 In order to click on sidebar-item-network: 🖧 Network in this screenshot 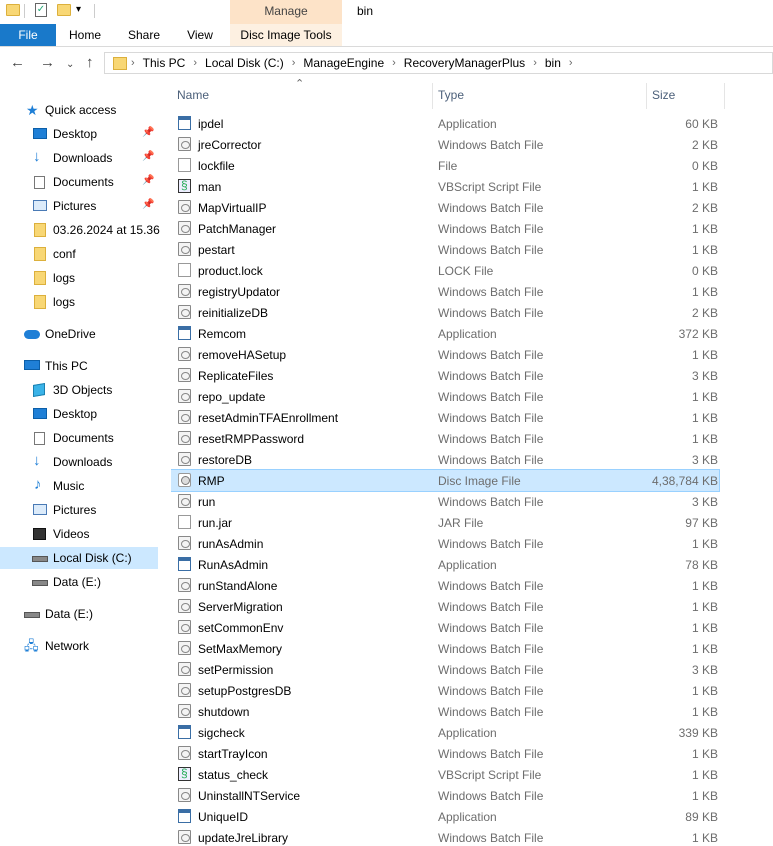, I will do `click(79, 646)`.